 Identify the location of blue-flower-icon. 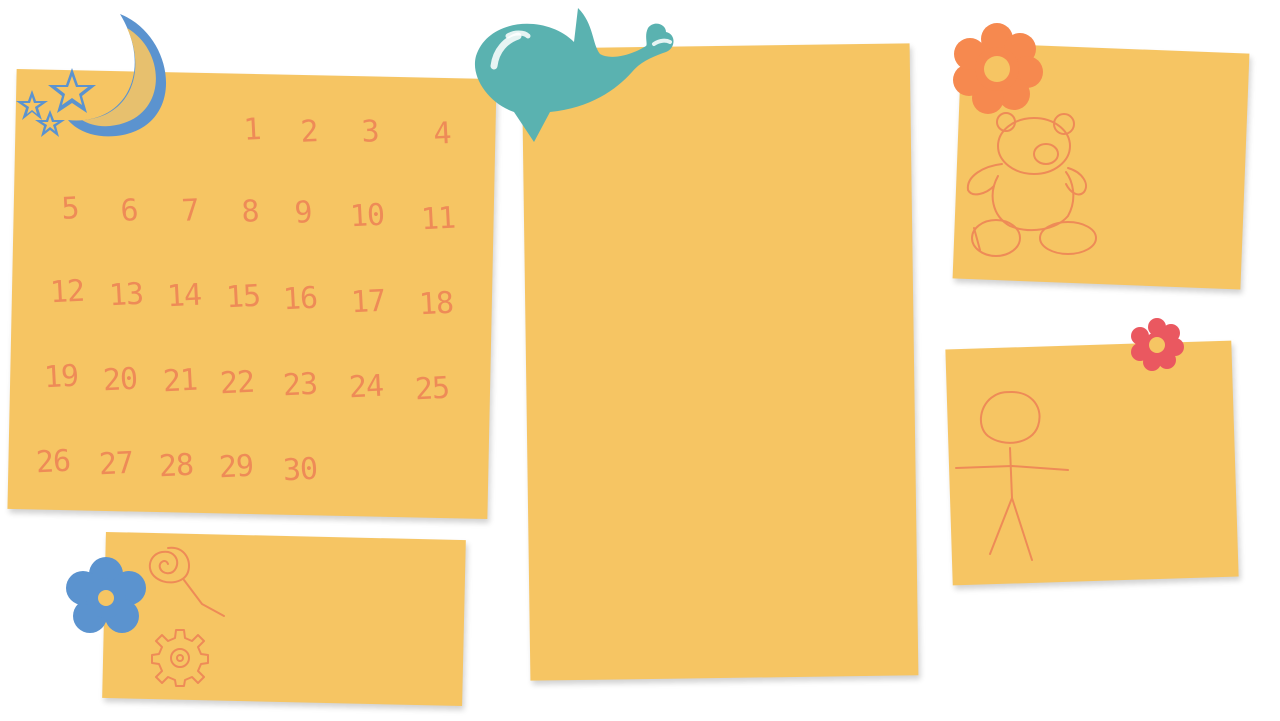
(106, 595).